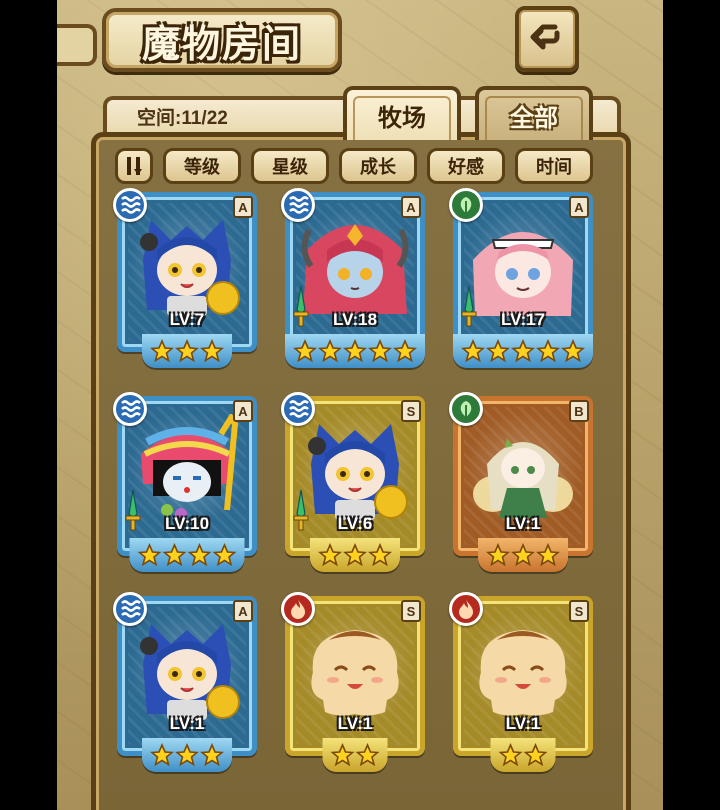 The image size is (720, 810). What do you see at coordinates (534, 117) in the screenshot?
I see `tab-all-label: 全部` at bounding box center [534, 117].